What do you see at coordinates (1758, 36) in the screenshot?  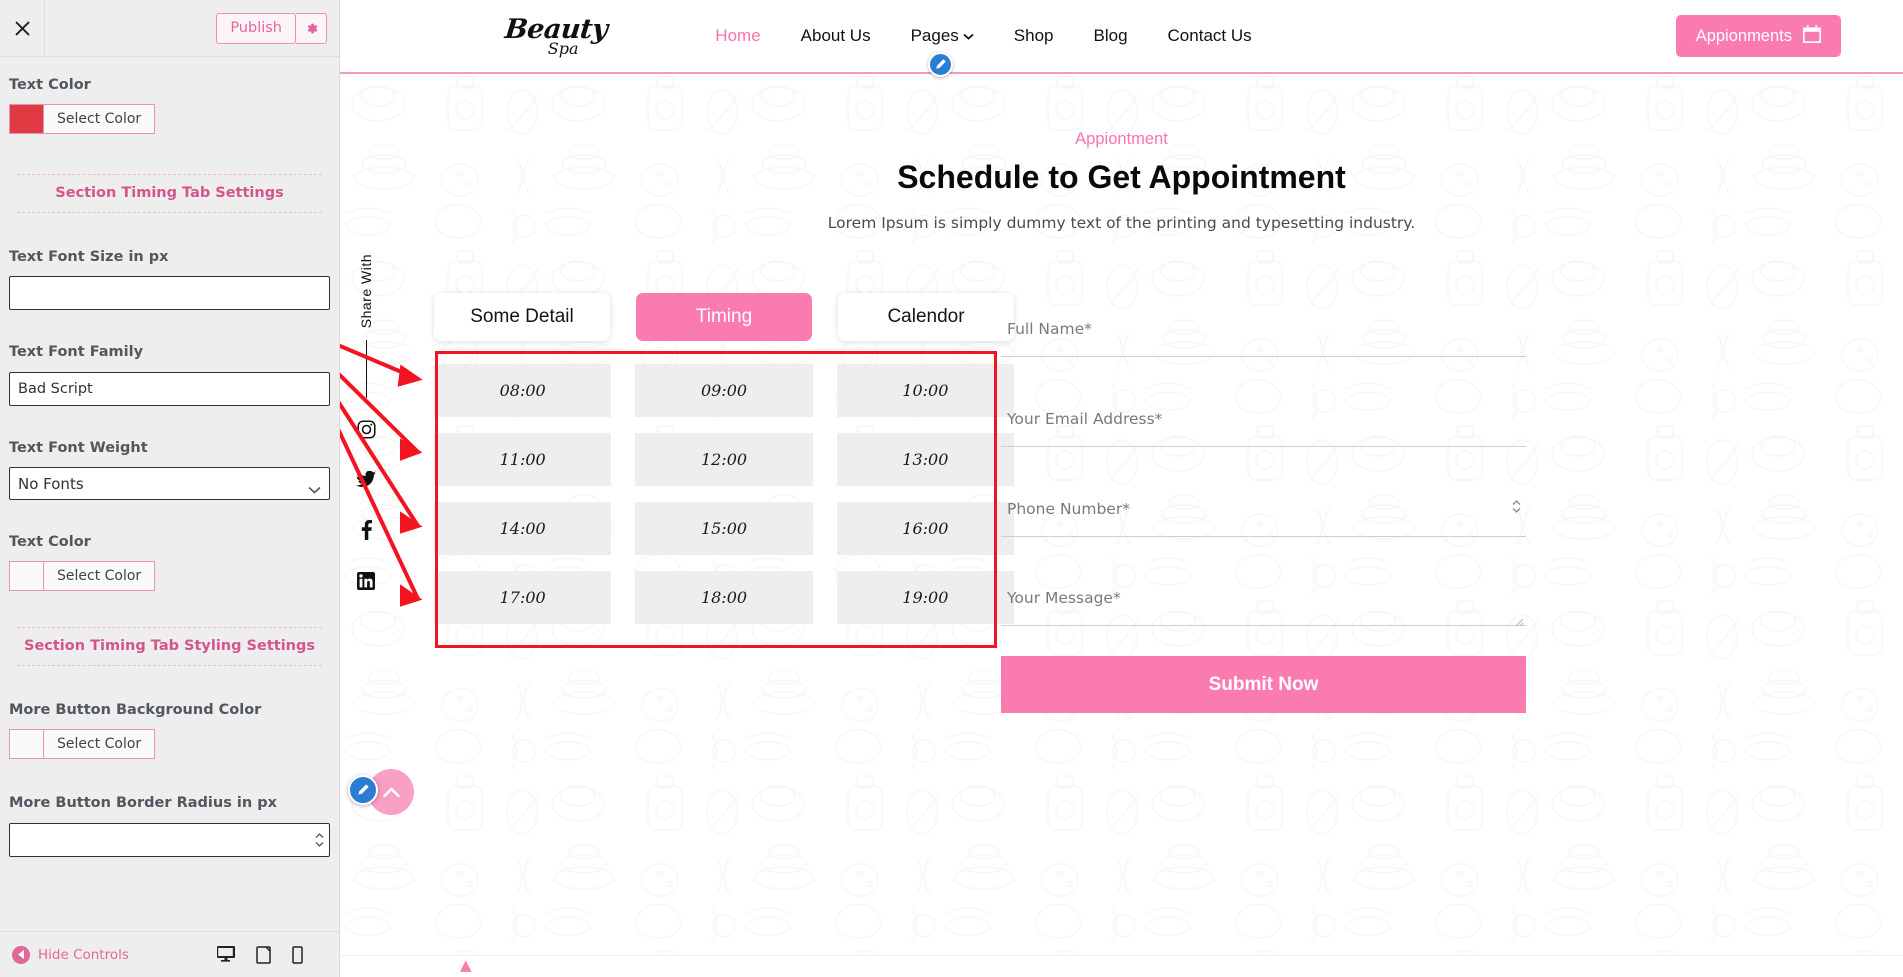 I see `appointments-button: Appionments` at bounding box center [1758, 36].